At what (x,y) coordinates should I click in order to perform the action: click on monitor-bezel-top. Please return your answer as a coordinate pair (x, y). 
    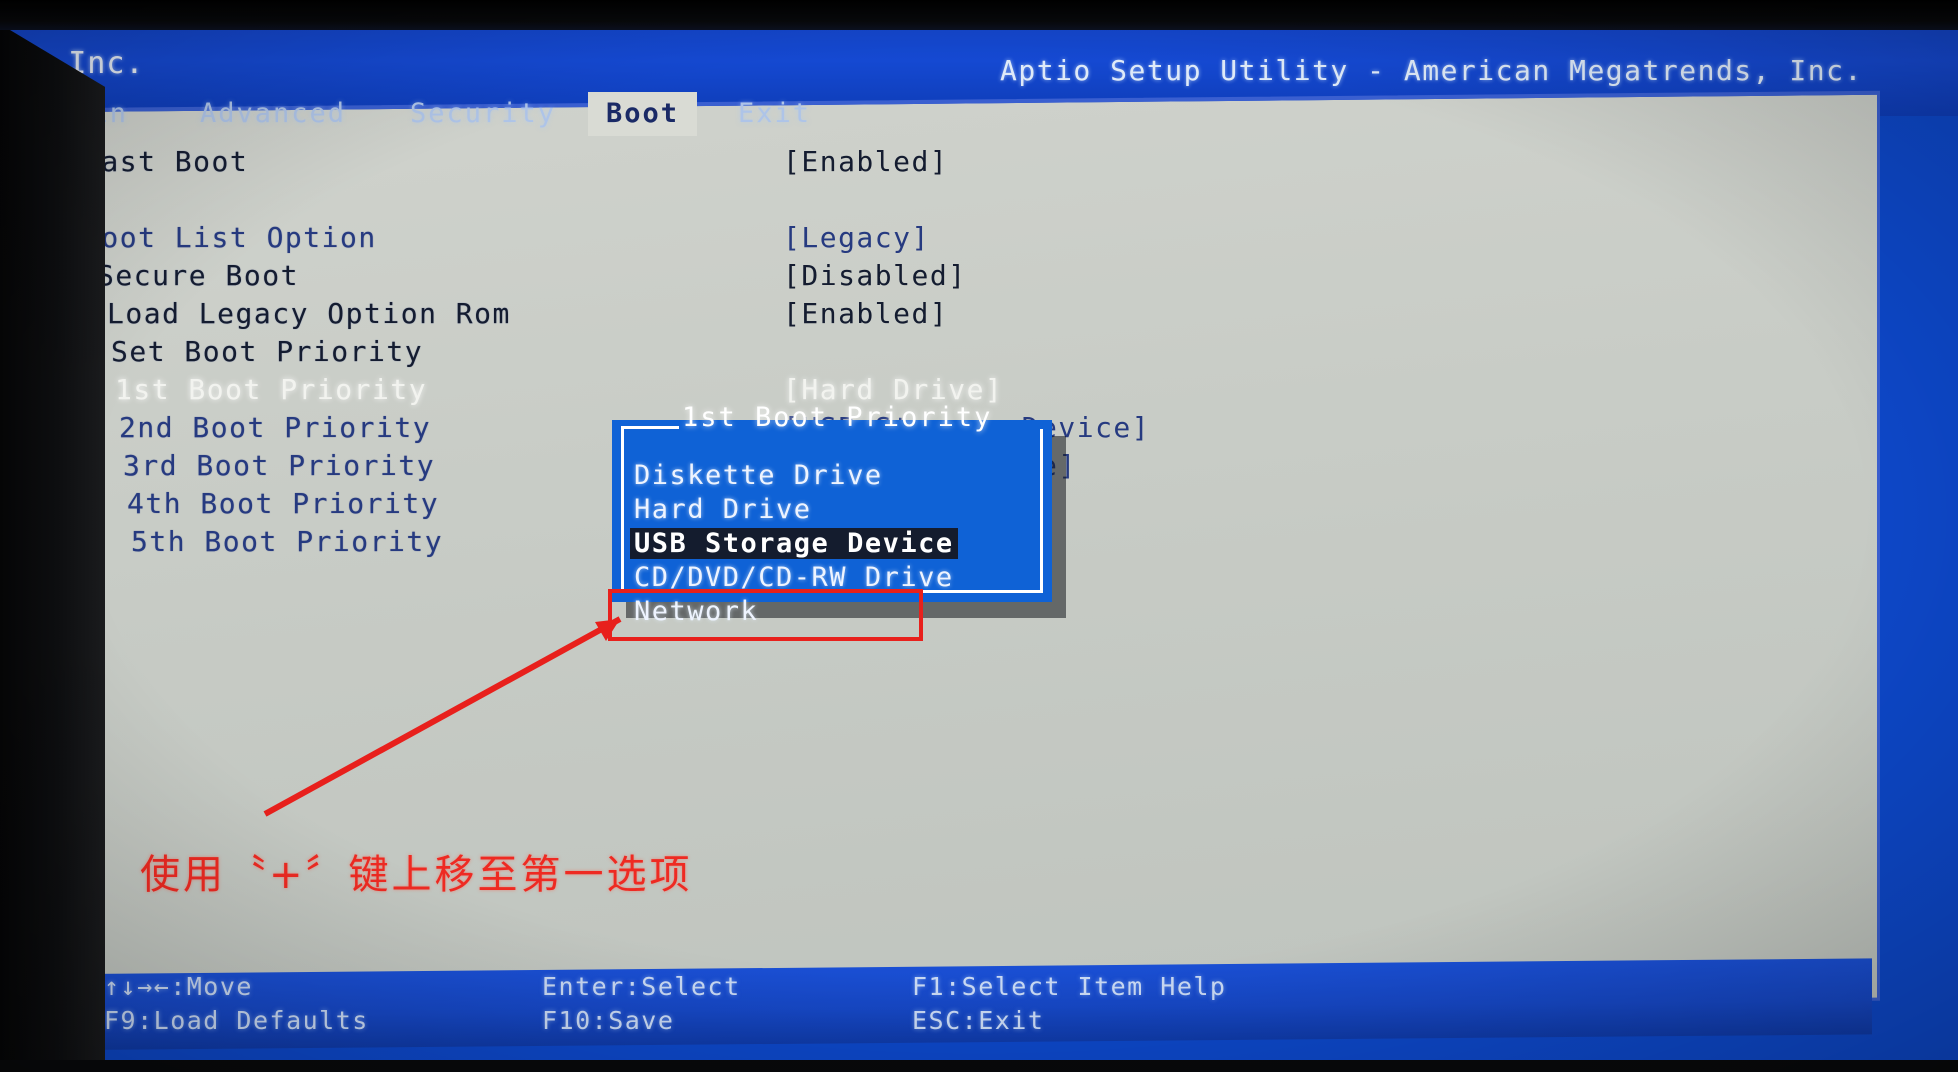
    Looking at the image, I should click on (979, 15).